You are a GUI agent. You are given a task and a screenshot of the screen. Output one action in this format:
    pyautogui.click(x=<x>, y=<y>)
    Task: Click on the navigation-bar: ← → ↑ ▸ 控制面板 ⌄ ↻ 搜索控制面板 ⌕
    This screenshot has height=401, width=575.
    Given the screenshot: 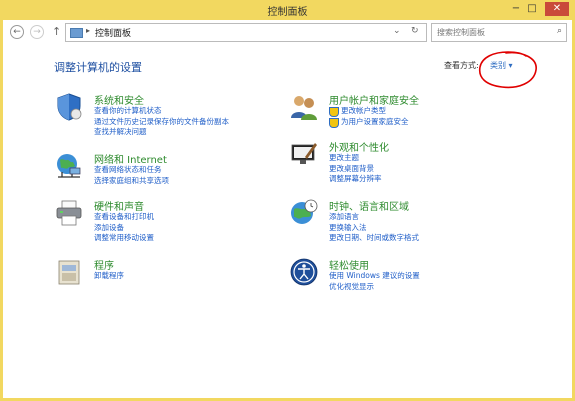 What is the action you would take?
    pyautogui.click(x=287, y=33)
    